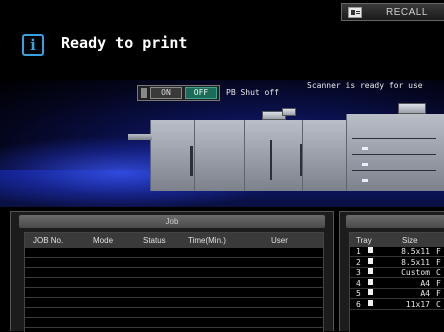 Image resolution: width=444 pixels, height=332 pixels. Describe the element at coordinates (172, 221) in the screenshot. I see `job-panel-title: Job` at that location.